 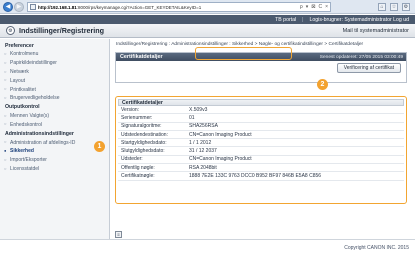 What do you see at coordinates (54, 72) in the screenshot?
I see `sidebar-item-netvaerk: Netværk` at bounding box center [54, 72].